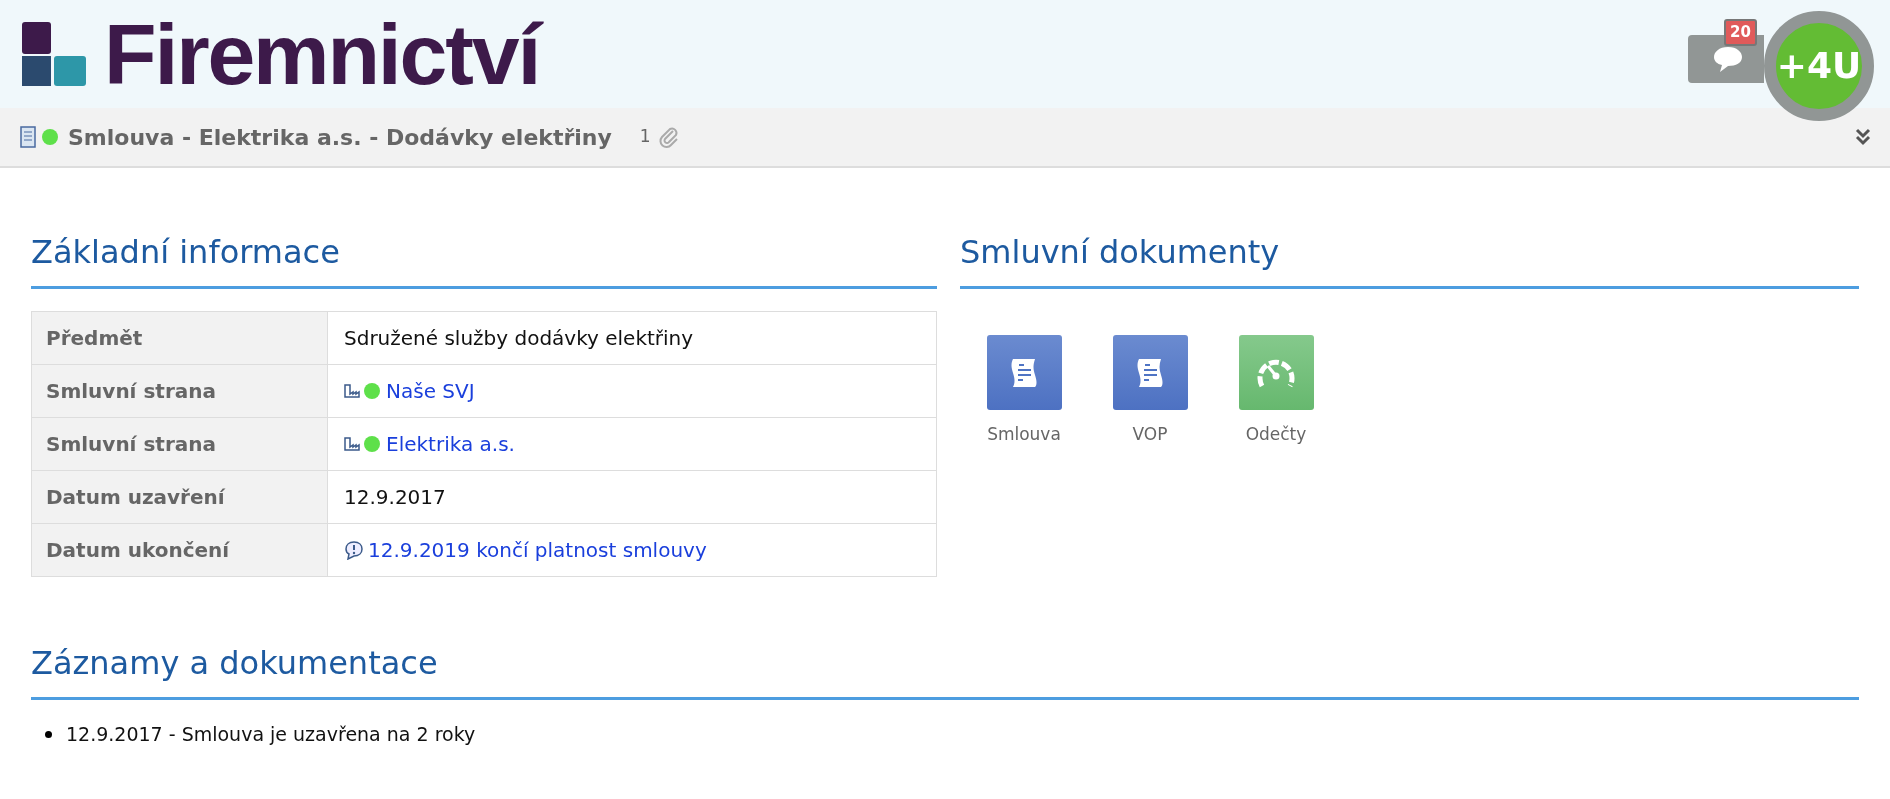 Image resolution: width=1890 pixels, height=799 pixels. What do you see at coordinates (484, 258) in the screenshot?
I see `section-heading: Základní informace` at bounding box center [484, 258].